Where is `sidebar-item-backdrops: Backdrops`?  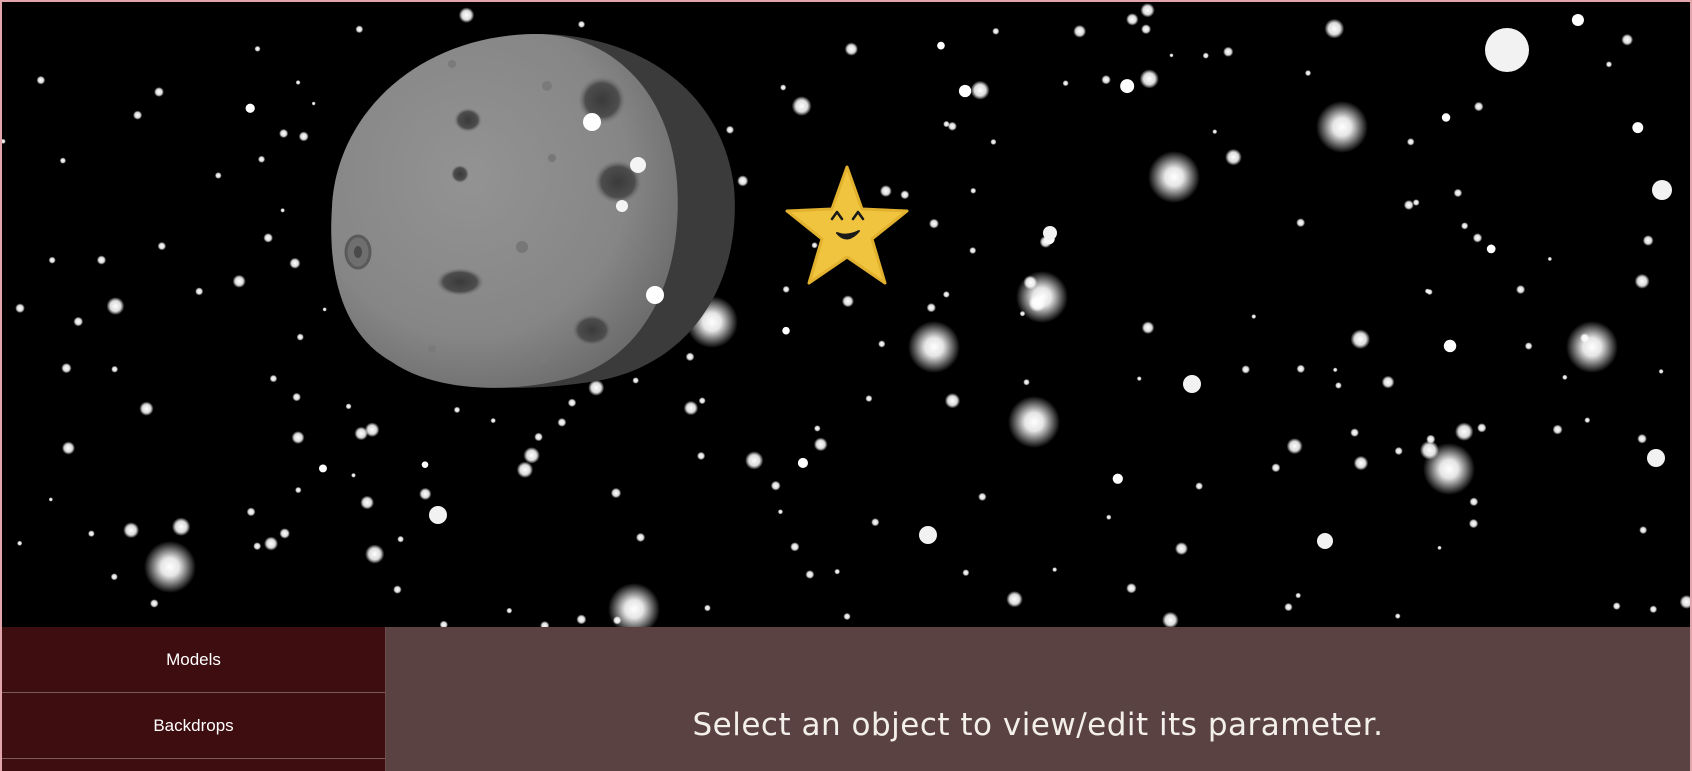 sidebar-item-backdrops: Backdrops is located at coordinates (193, 726).